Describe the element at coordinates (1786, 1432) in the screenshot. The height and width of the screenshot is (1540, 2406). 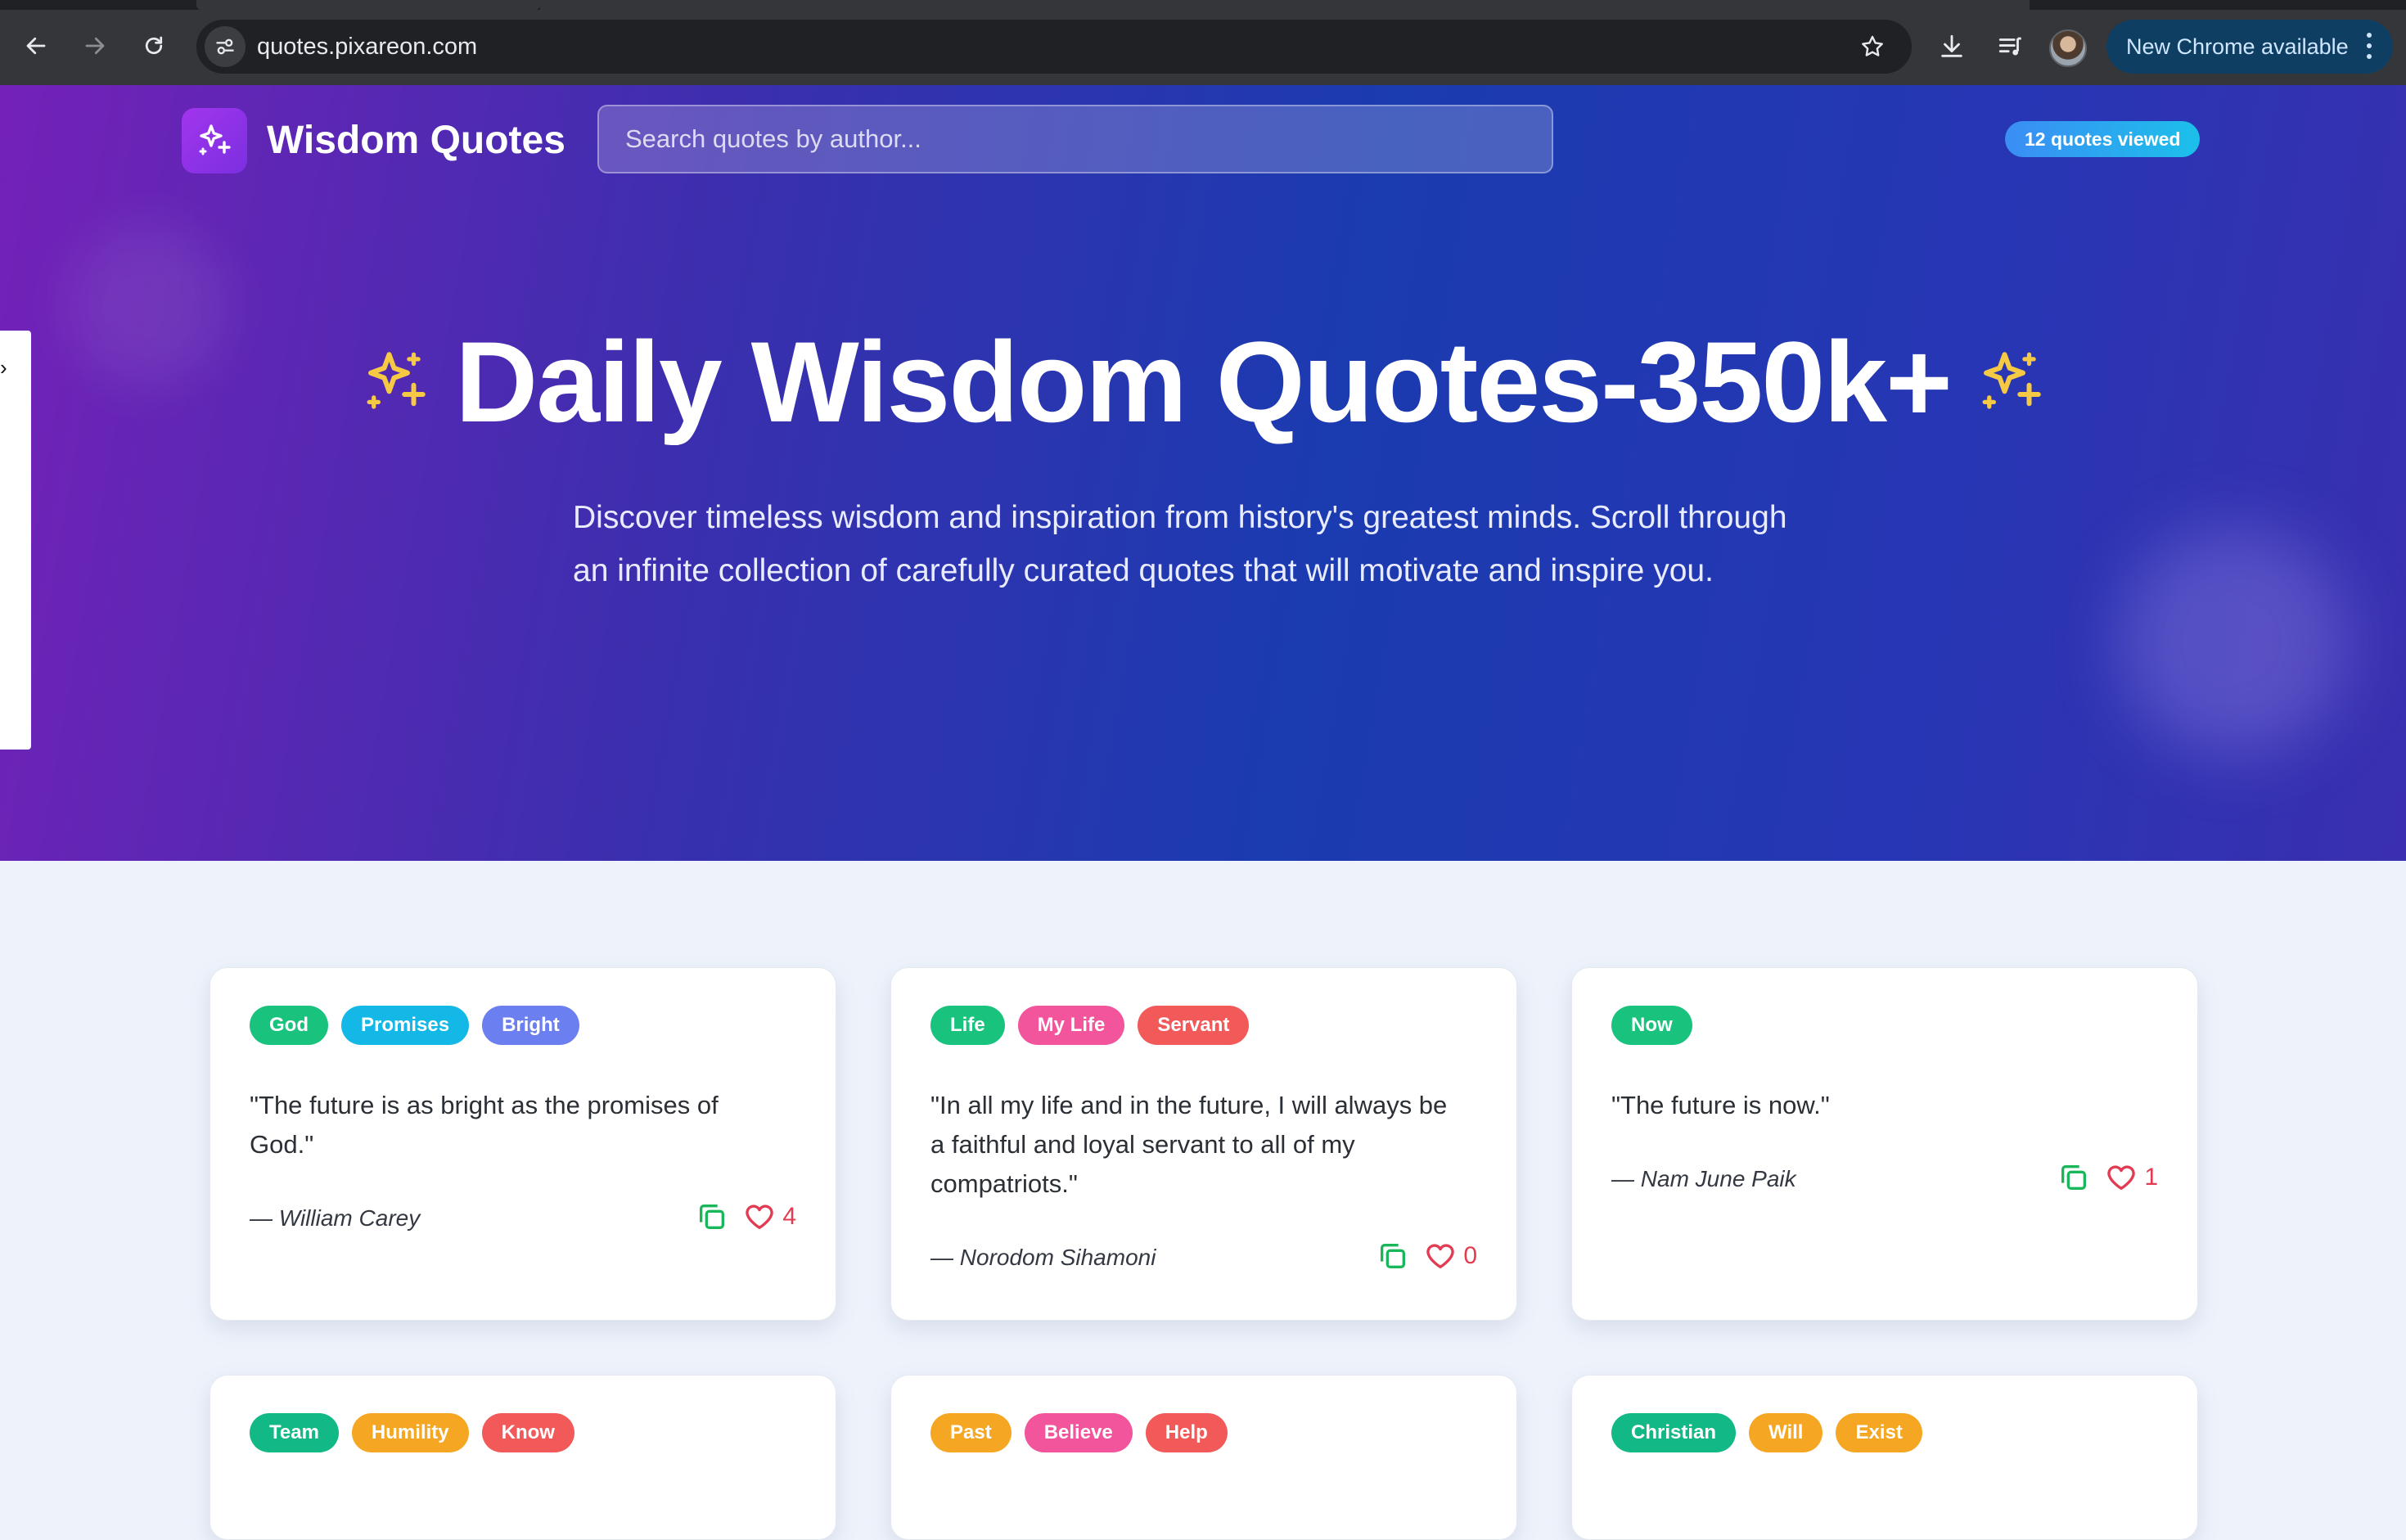
I see `tag: Will` at that location.